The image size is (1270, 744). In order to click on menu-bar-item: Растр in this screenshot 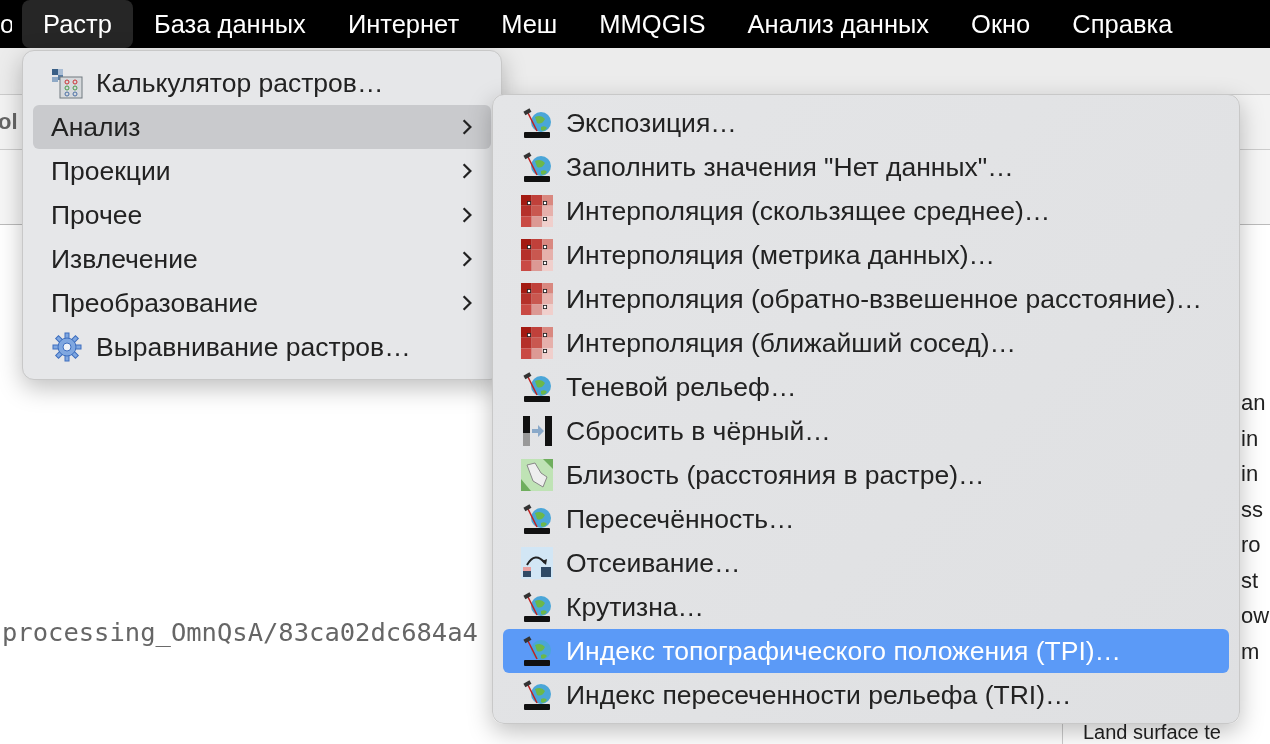, I will do `click(77, 24)`.